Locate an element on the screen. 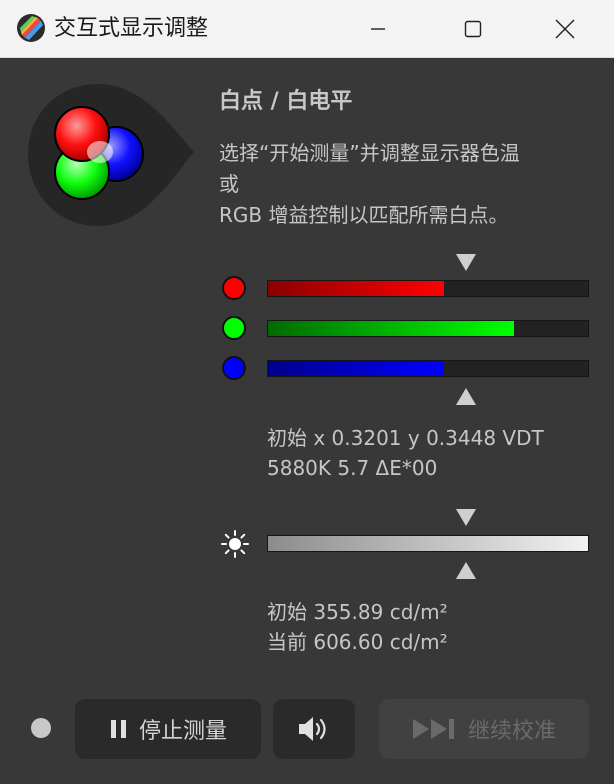  title-bar: 交互式显示调整 is located at coordinates (307, 29).